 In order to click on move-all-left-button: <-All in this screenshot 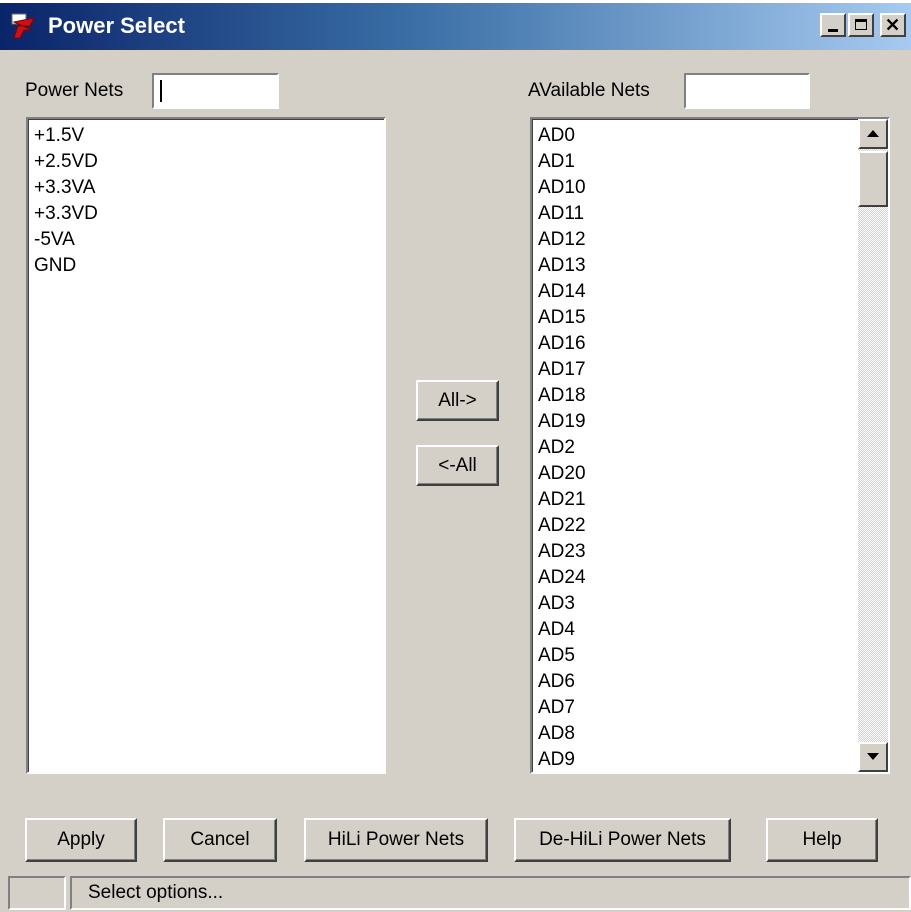, I will do `click(457, 465)`.